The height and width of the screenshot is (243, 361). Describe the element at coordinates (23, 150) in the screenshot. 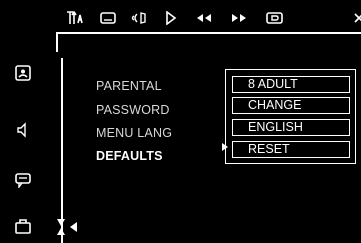

I see `setup-sidebar` at that location.